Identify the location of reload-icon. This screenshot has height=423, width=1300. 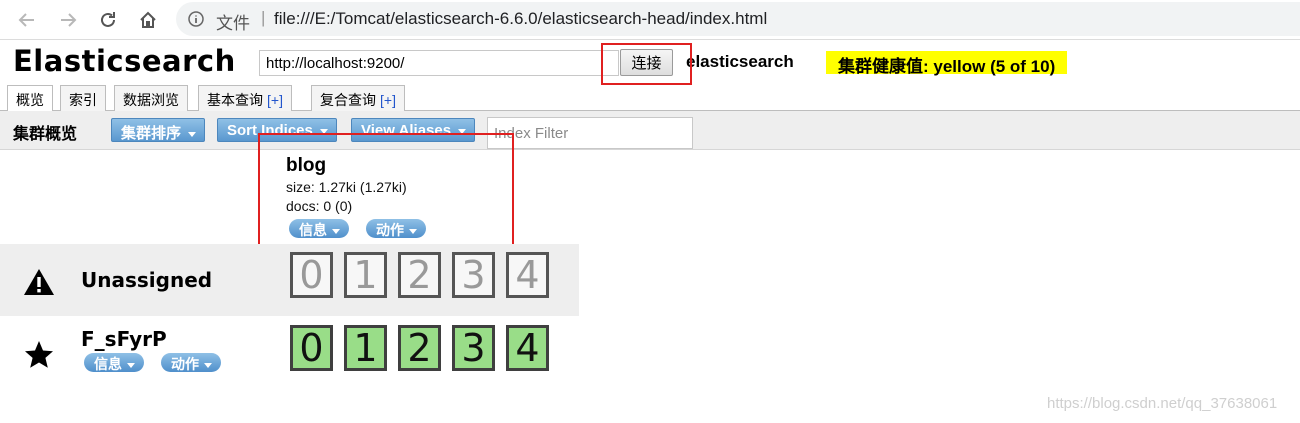
(108, 19).